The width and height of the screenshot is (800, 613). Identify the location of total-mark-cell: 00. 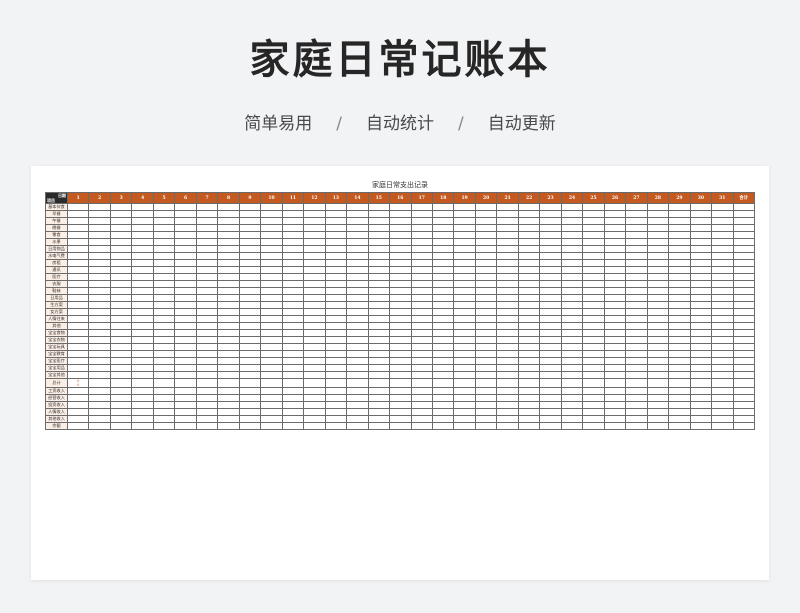
(78, 383).